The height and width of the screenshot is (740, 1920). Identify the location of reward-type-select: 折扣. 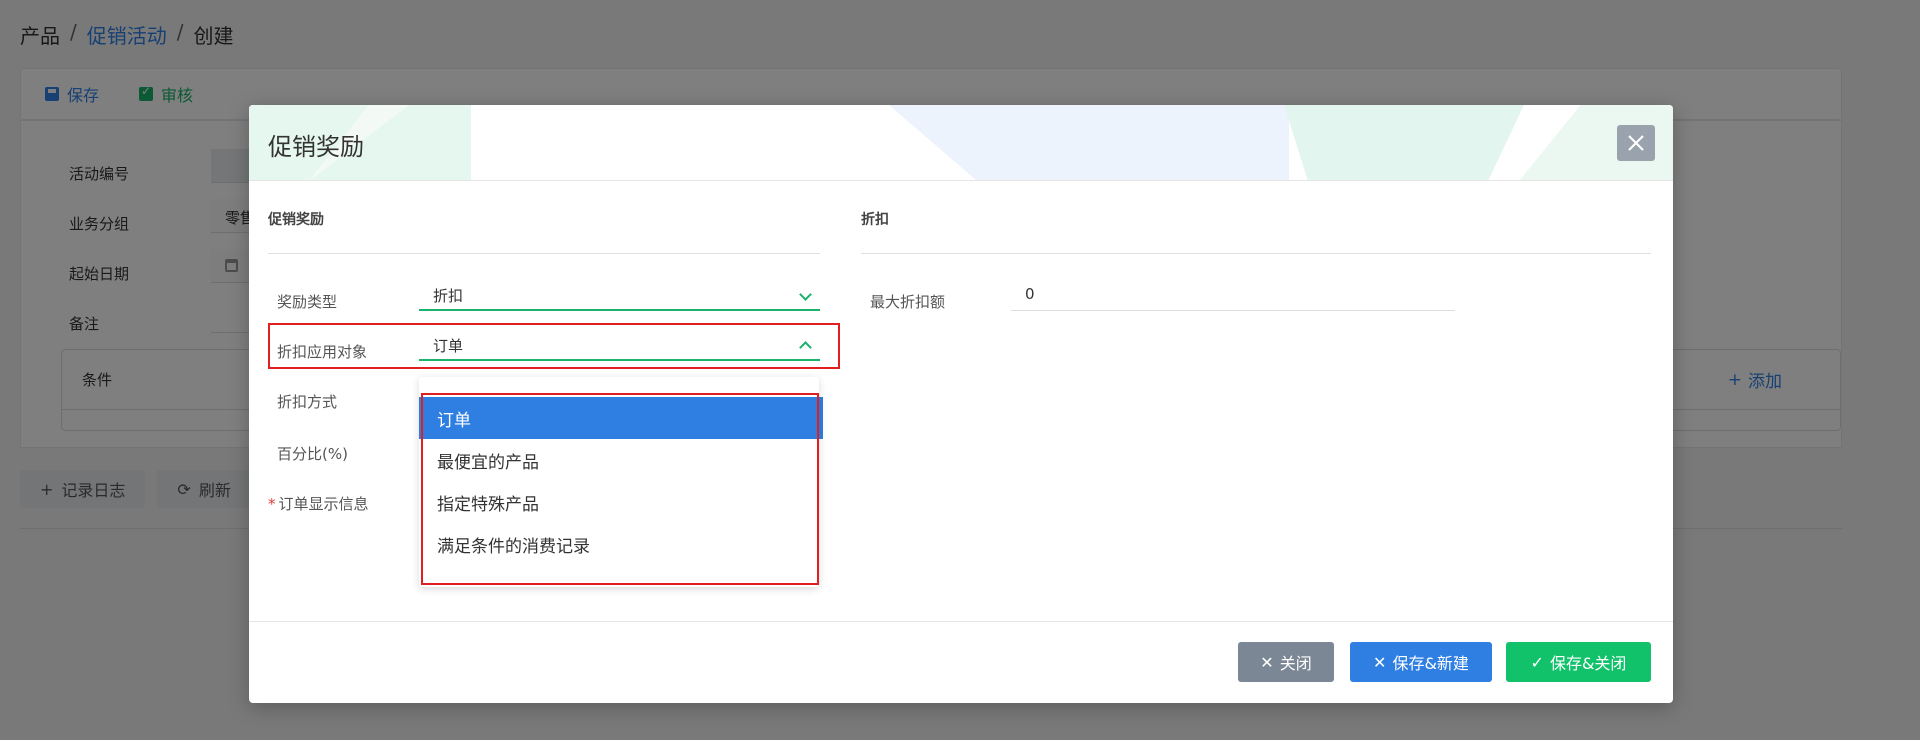
(619, 294).